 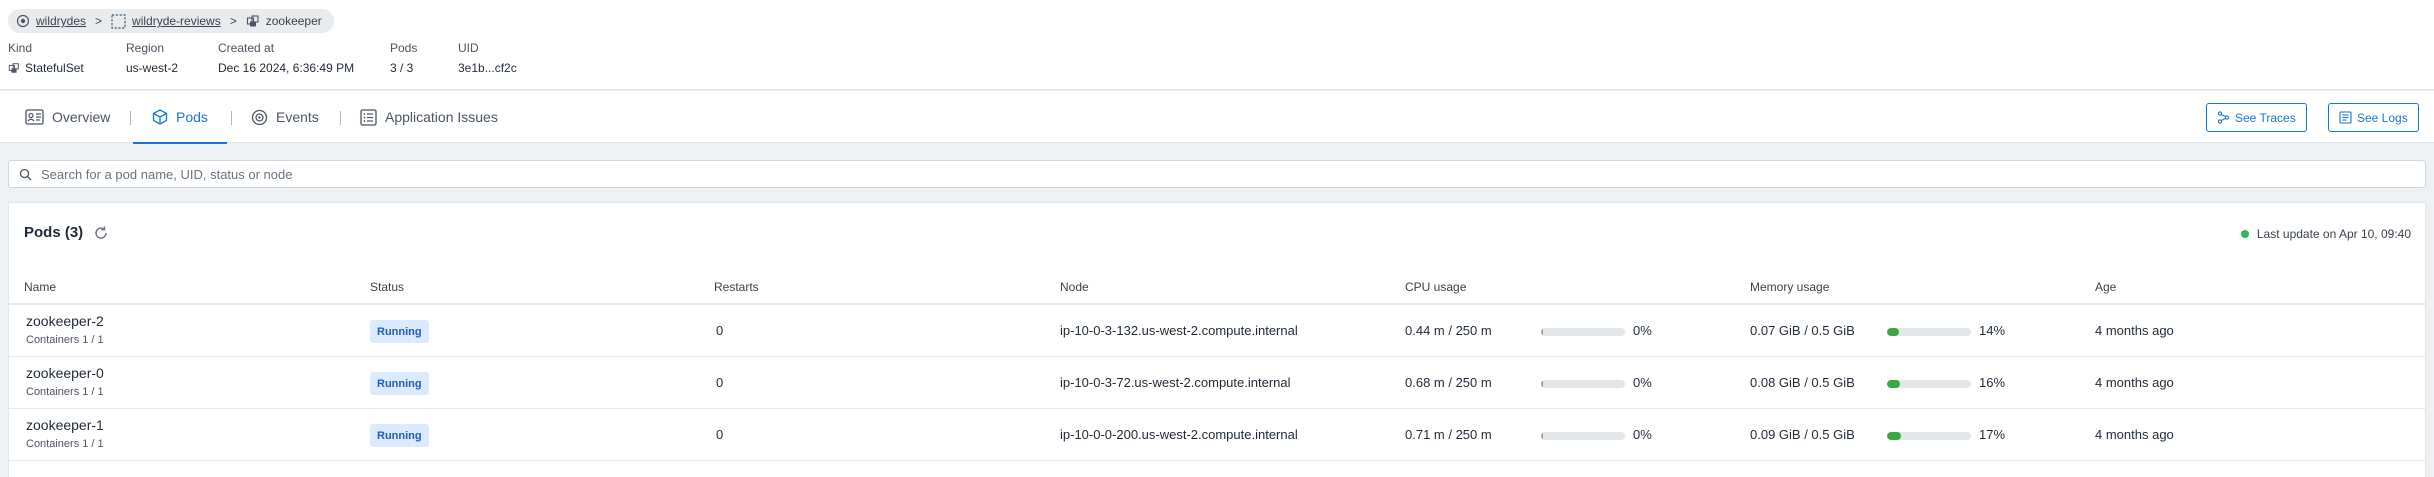 I want to click on meta-uid-value: 3e1b...cf2c, so click(x=487, y=68).